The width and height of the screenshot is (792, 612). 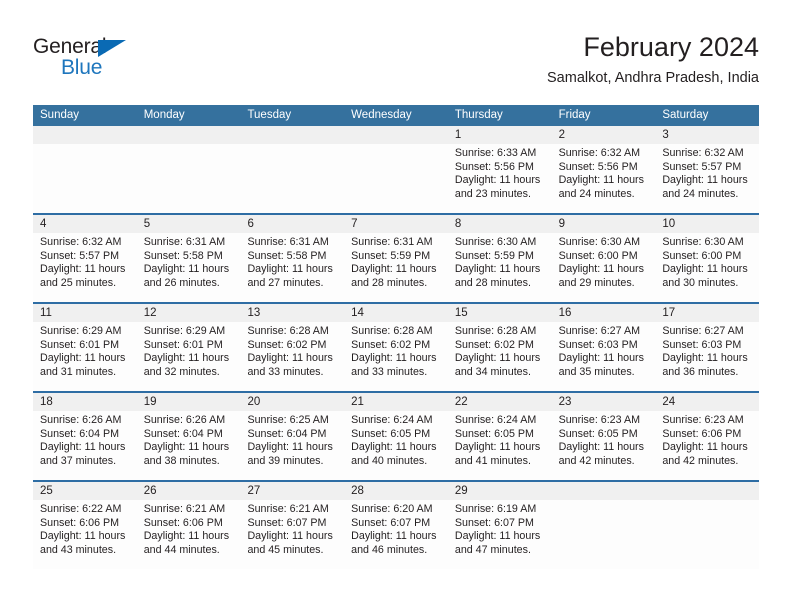 What do you see at coordinates (85, 313) in the screenshot?
I see `day-number: 11` at bounding box center [85, 313].